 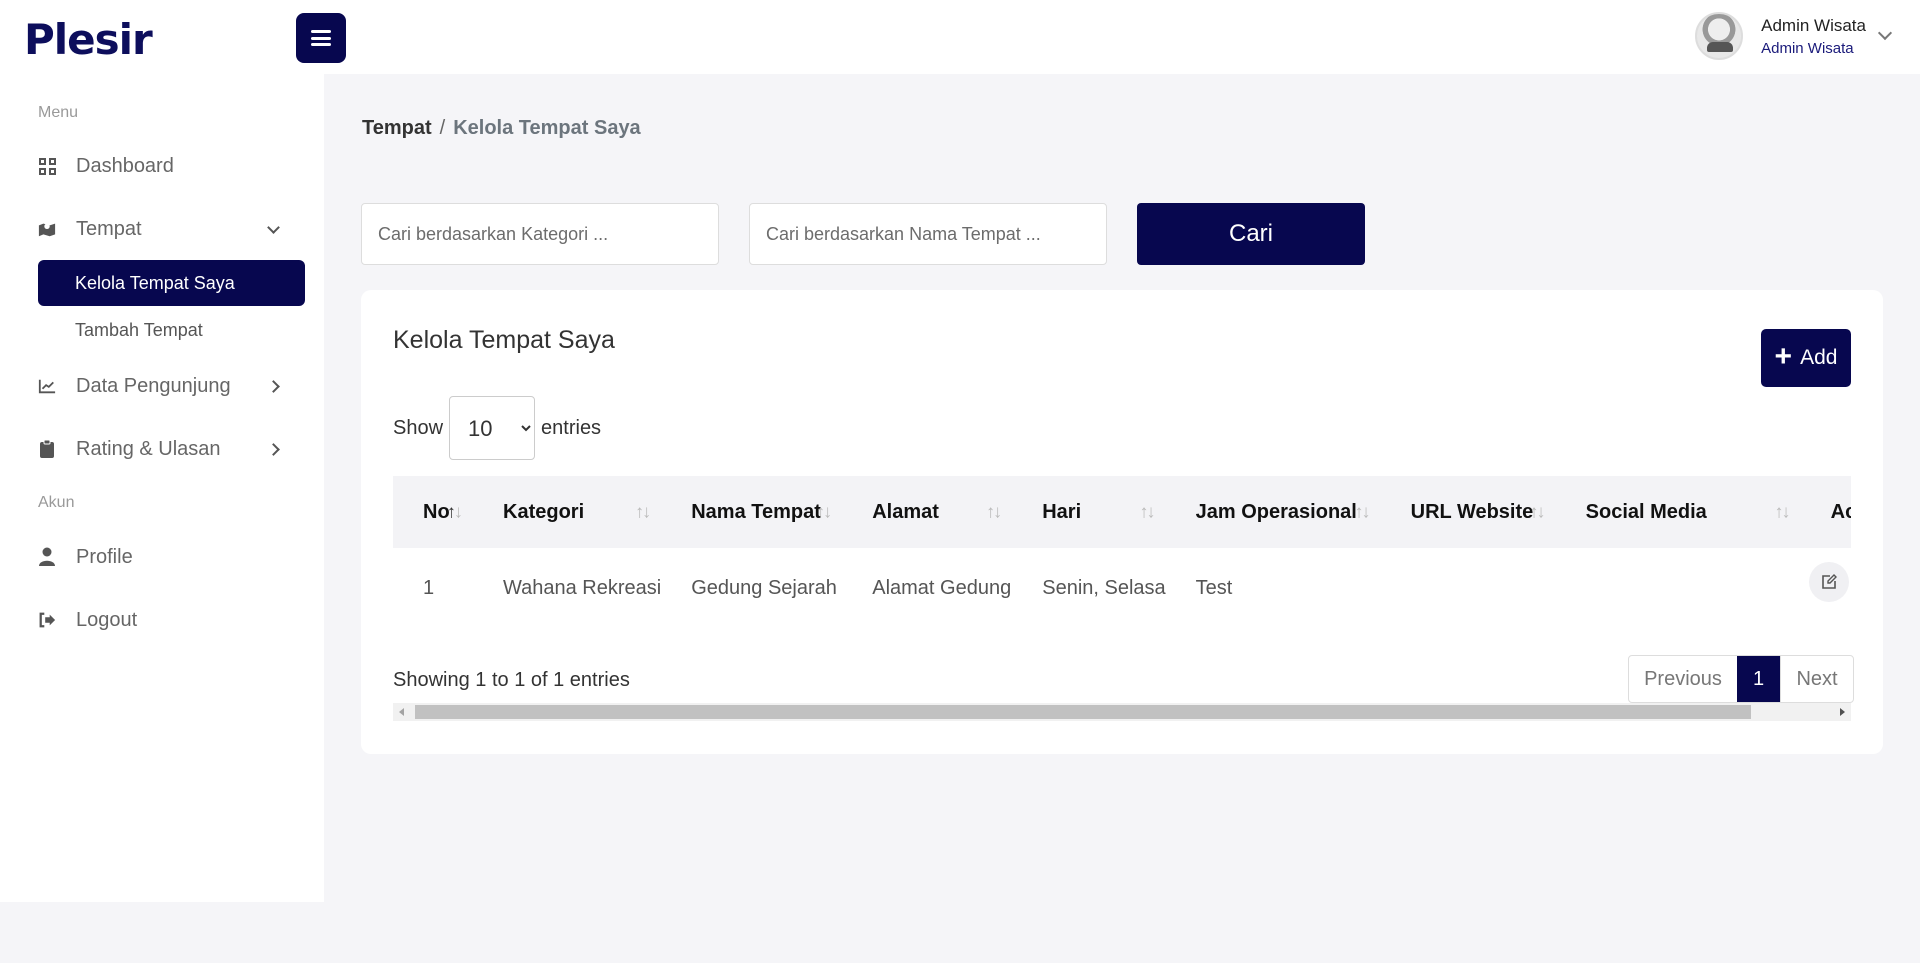 I want to click on scroll-right-arrow-icon, so click(x=1842, y=712).